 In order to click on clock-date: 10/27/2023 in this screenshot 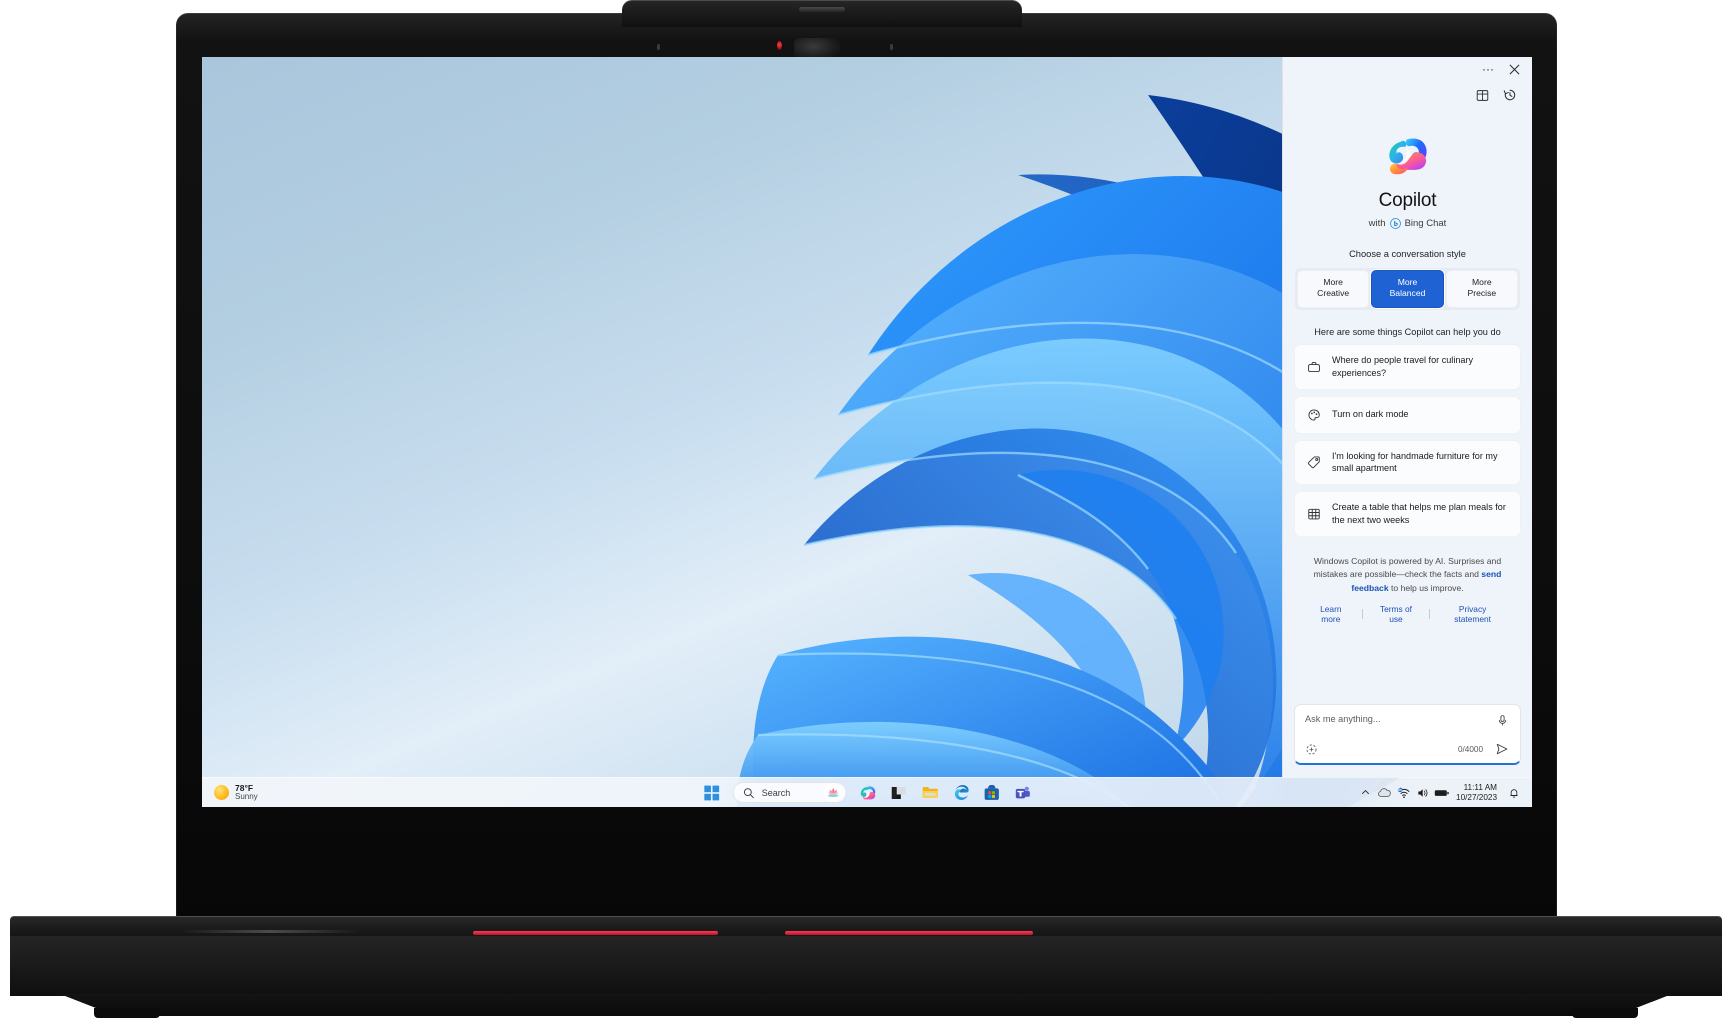, I will do `click(1476, 797)`.